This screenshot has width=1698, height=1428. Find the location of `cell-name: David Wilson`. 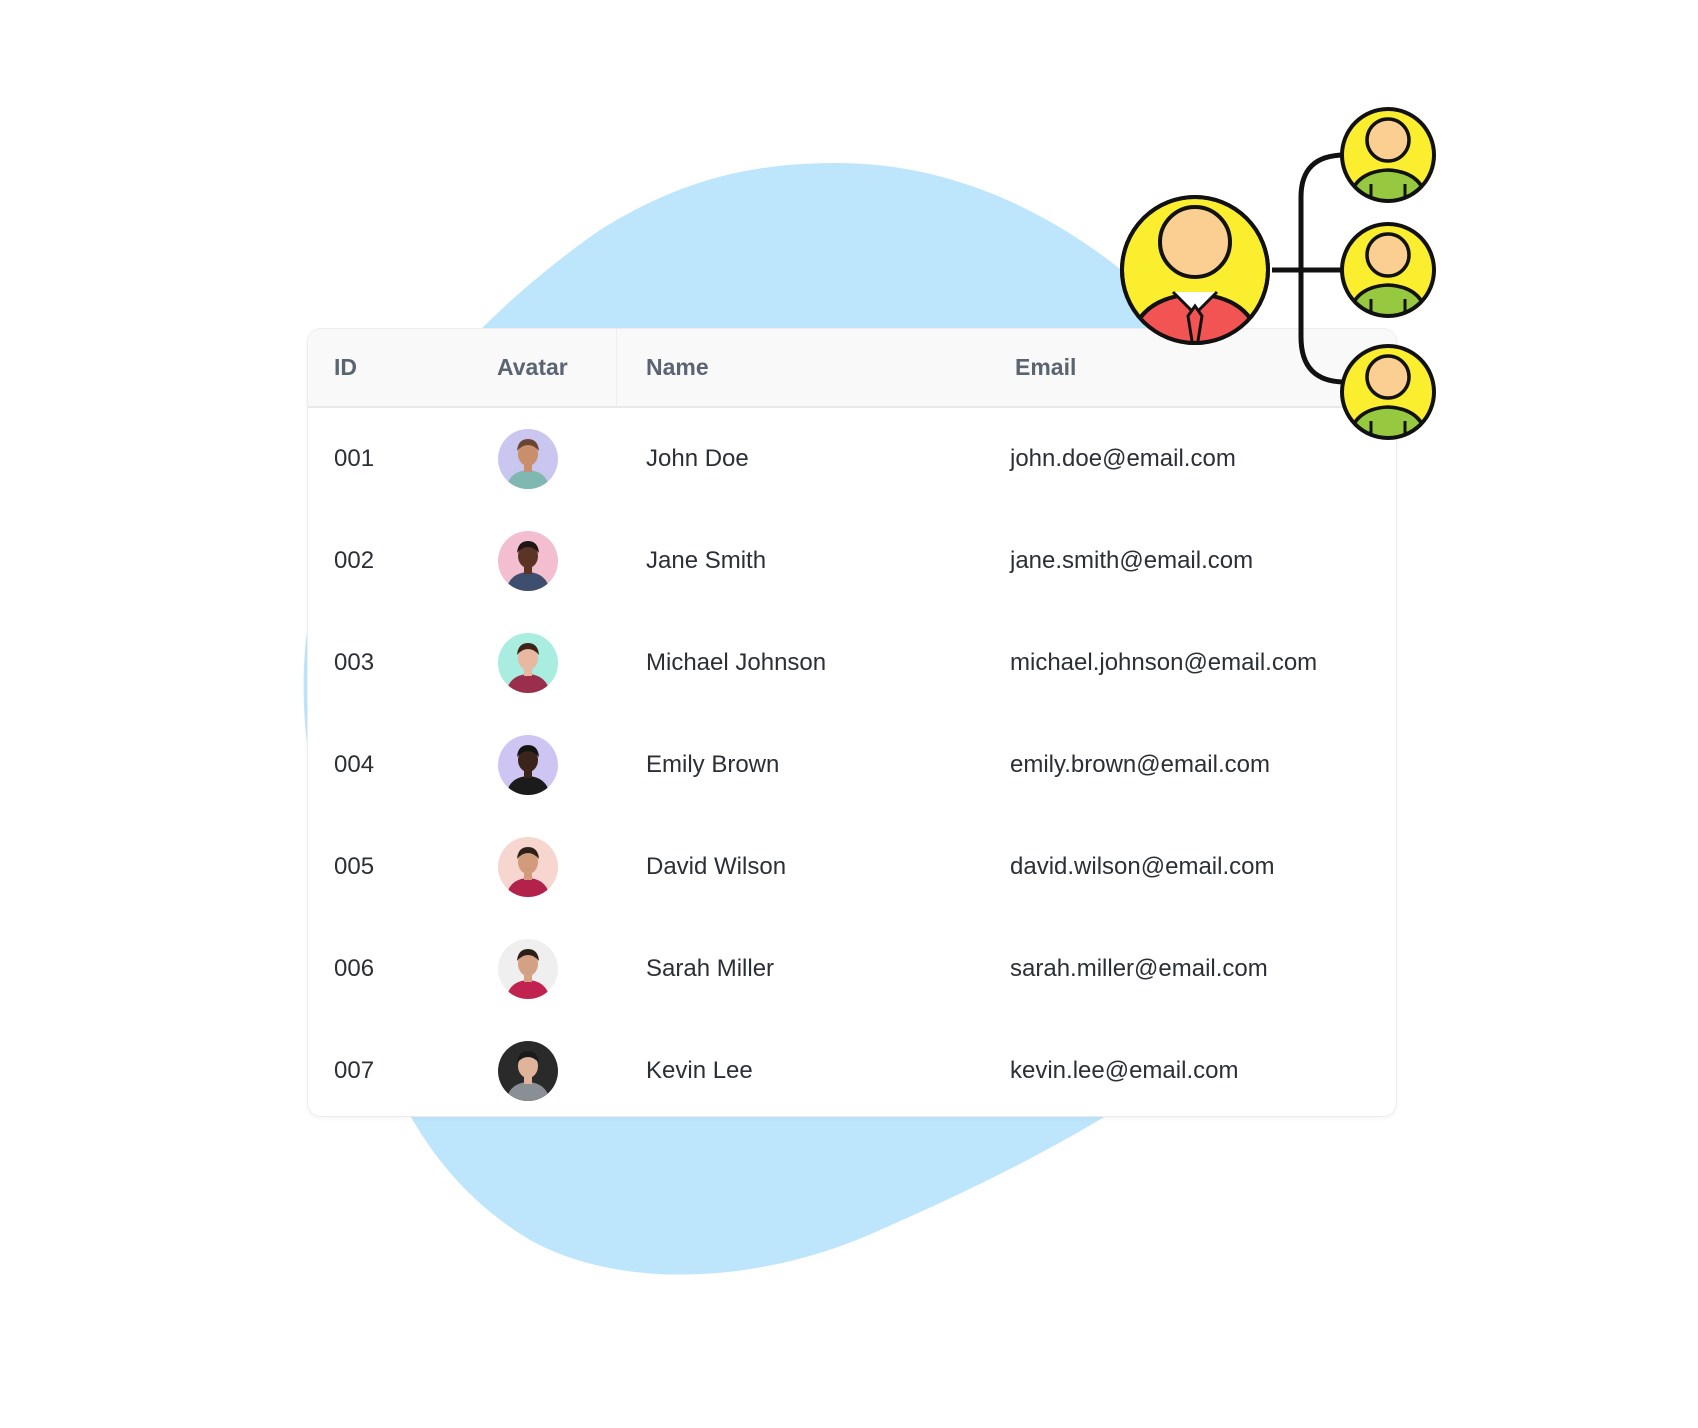

cell-name: David Wilson is located at coordinates (716, 866).